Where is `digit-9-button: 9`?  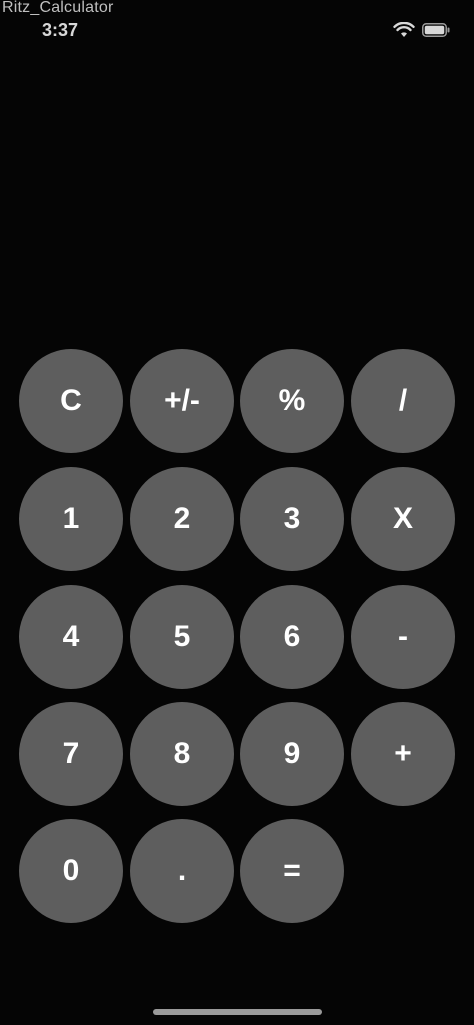
digit-9-button: 9 is located at coordinates (292, 754).